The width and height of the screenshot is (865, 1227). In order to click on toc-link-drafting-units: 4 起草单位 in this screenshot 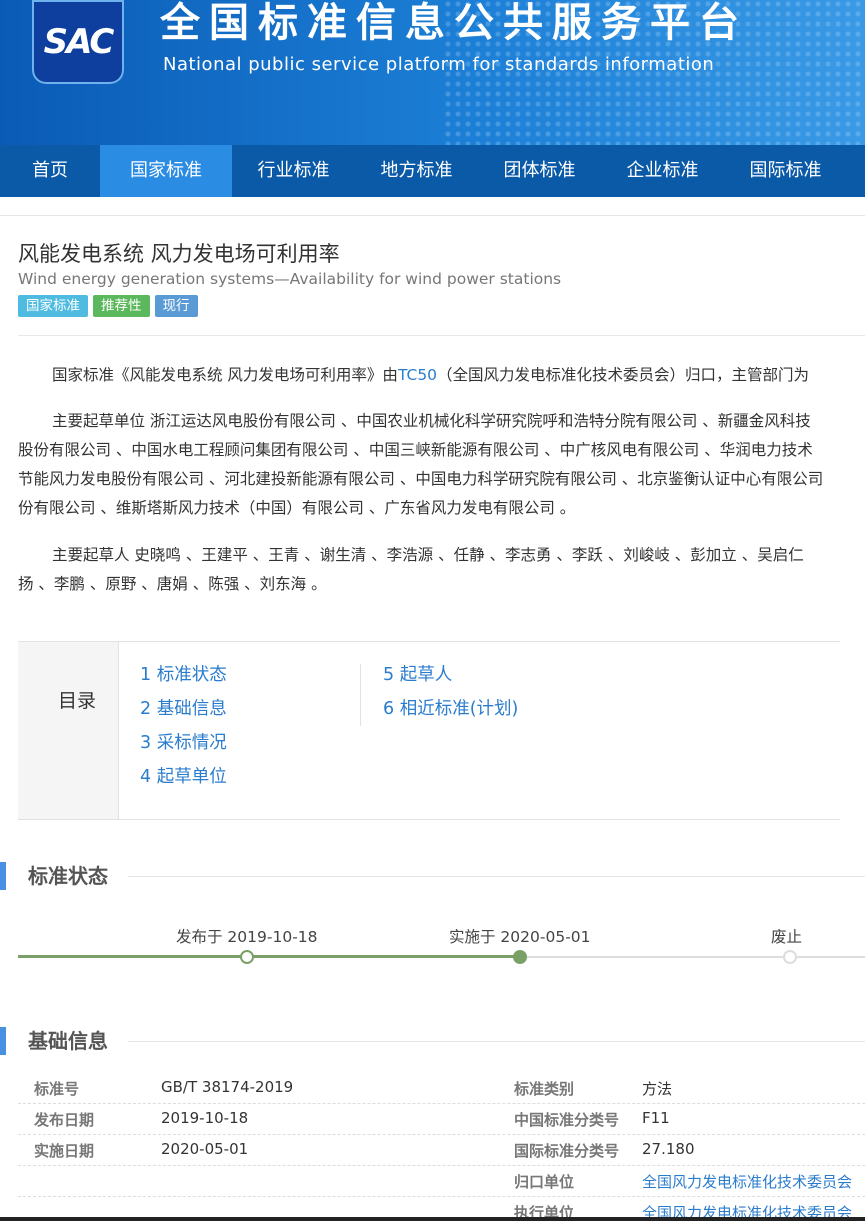, I will do `click(183, 783)`.